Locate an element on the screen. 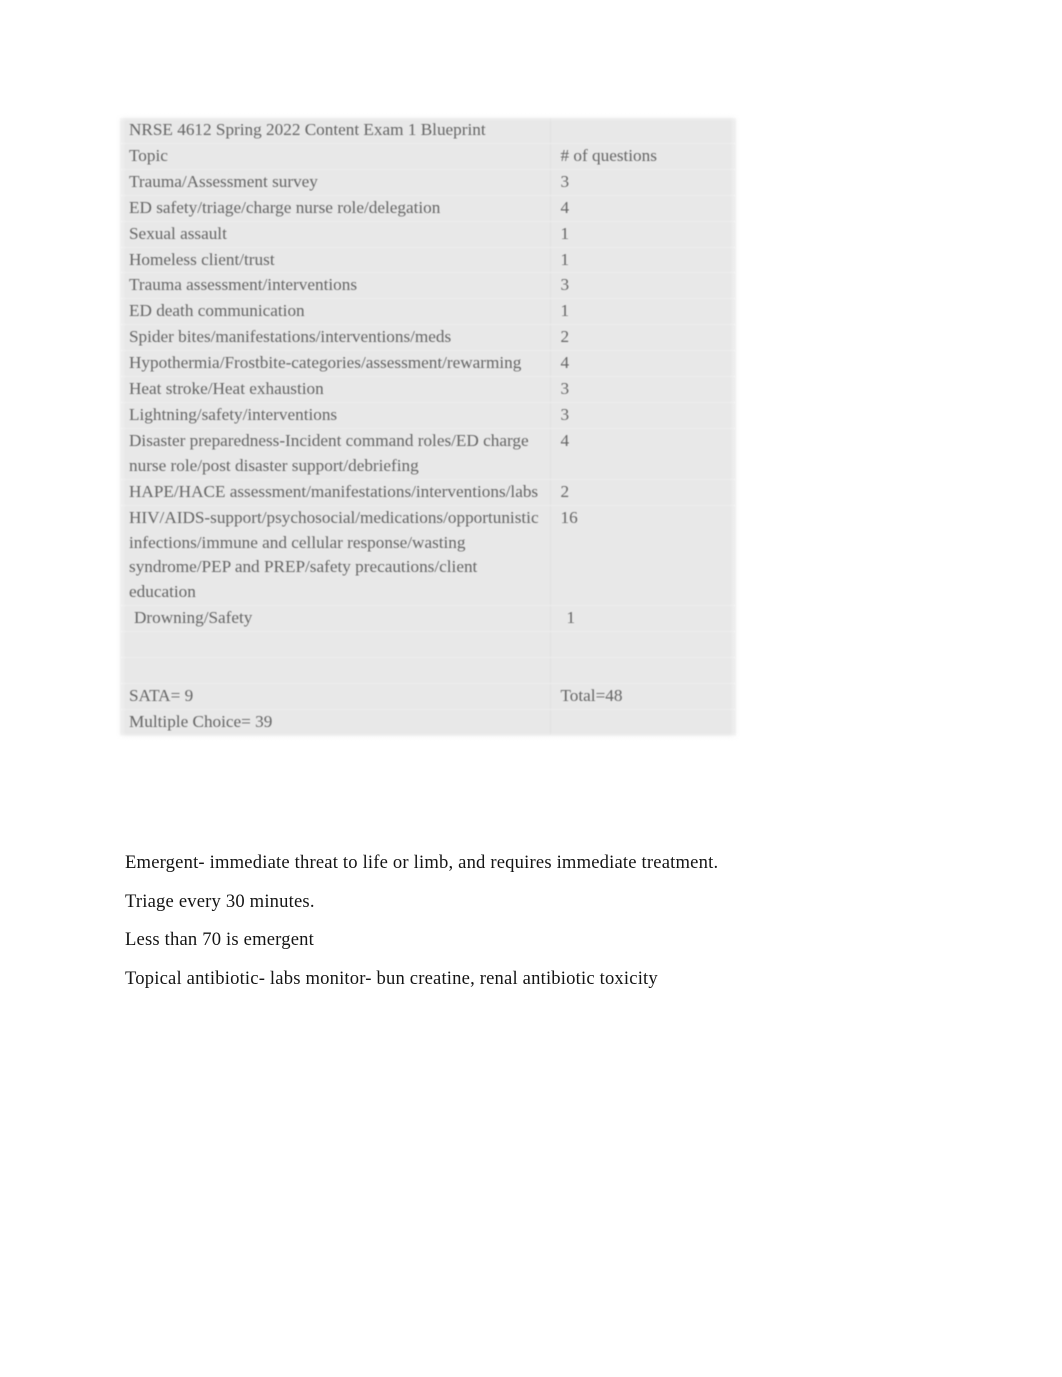 This screenshot has height=1377, width=1062. table-summary-row: Multiple Choice= 39 is located at coordinates (428, 722).